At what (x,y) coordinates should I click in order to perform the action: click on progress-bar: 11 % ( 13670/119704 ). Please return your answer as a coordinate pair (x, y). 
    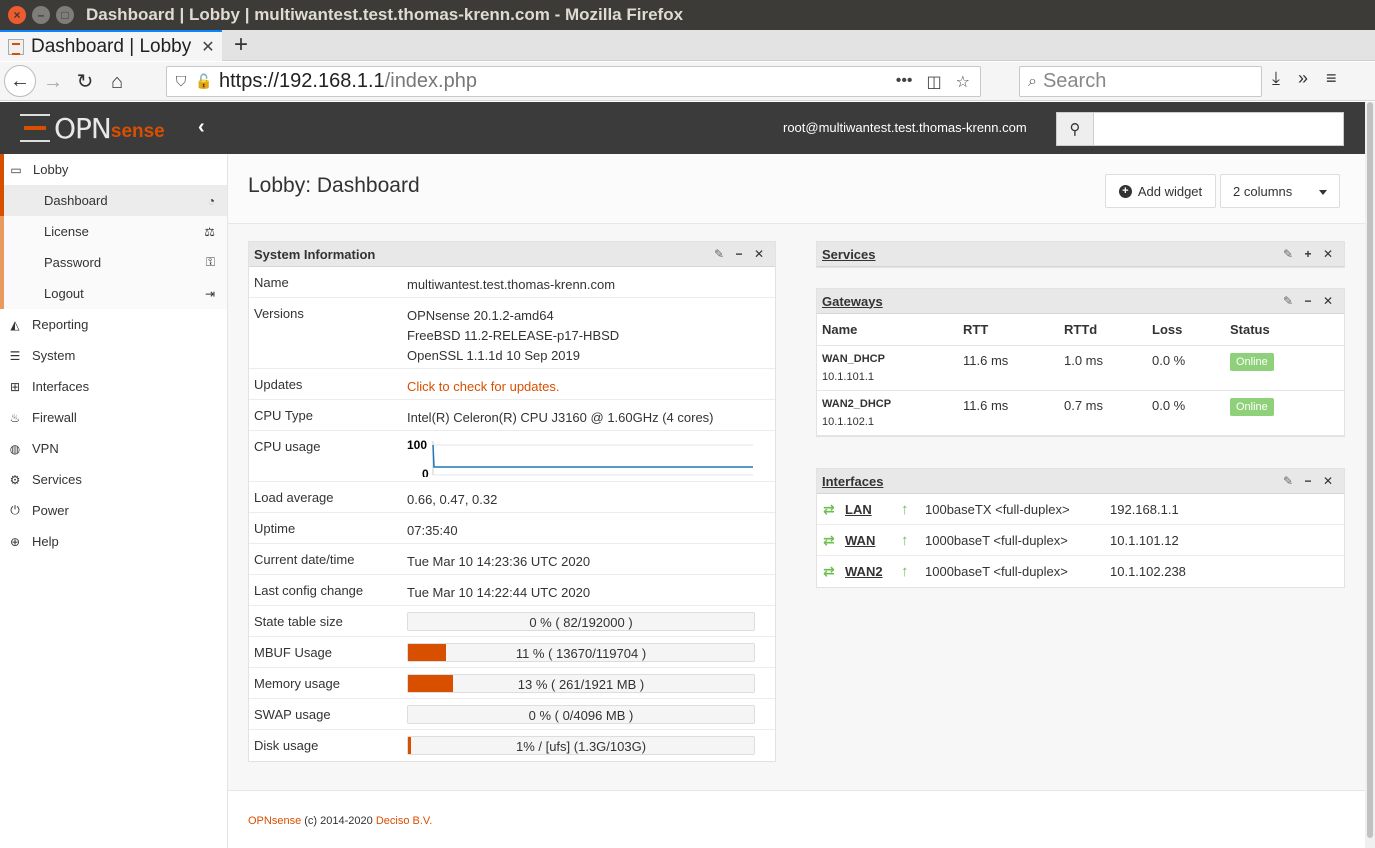
    Looking at the image, I should click on (581, 652).